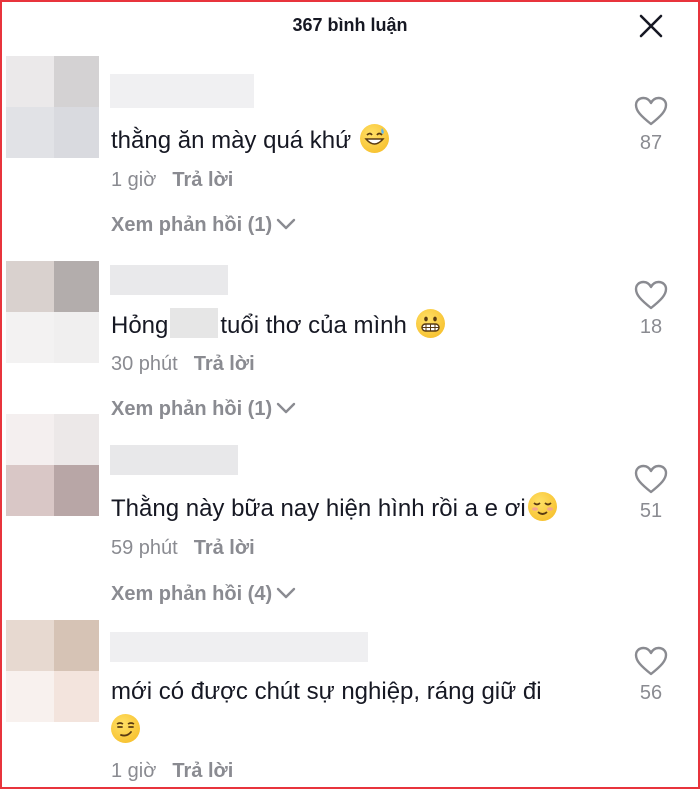 This screenshot has width=700, height=789. I want to click on smirking-emoji-icon, so click(125, 728).